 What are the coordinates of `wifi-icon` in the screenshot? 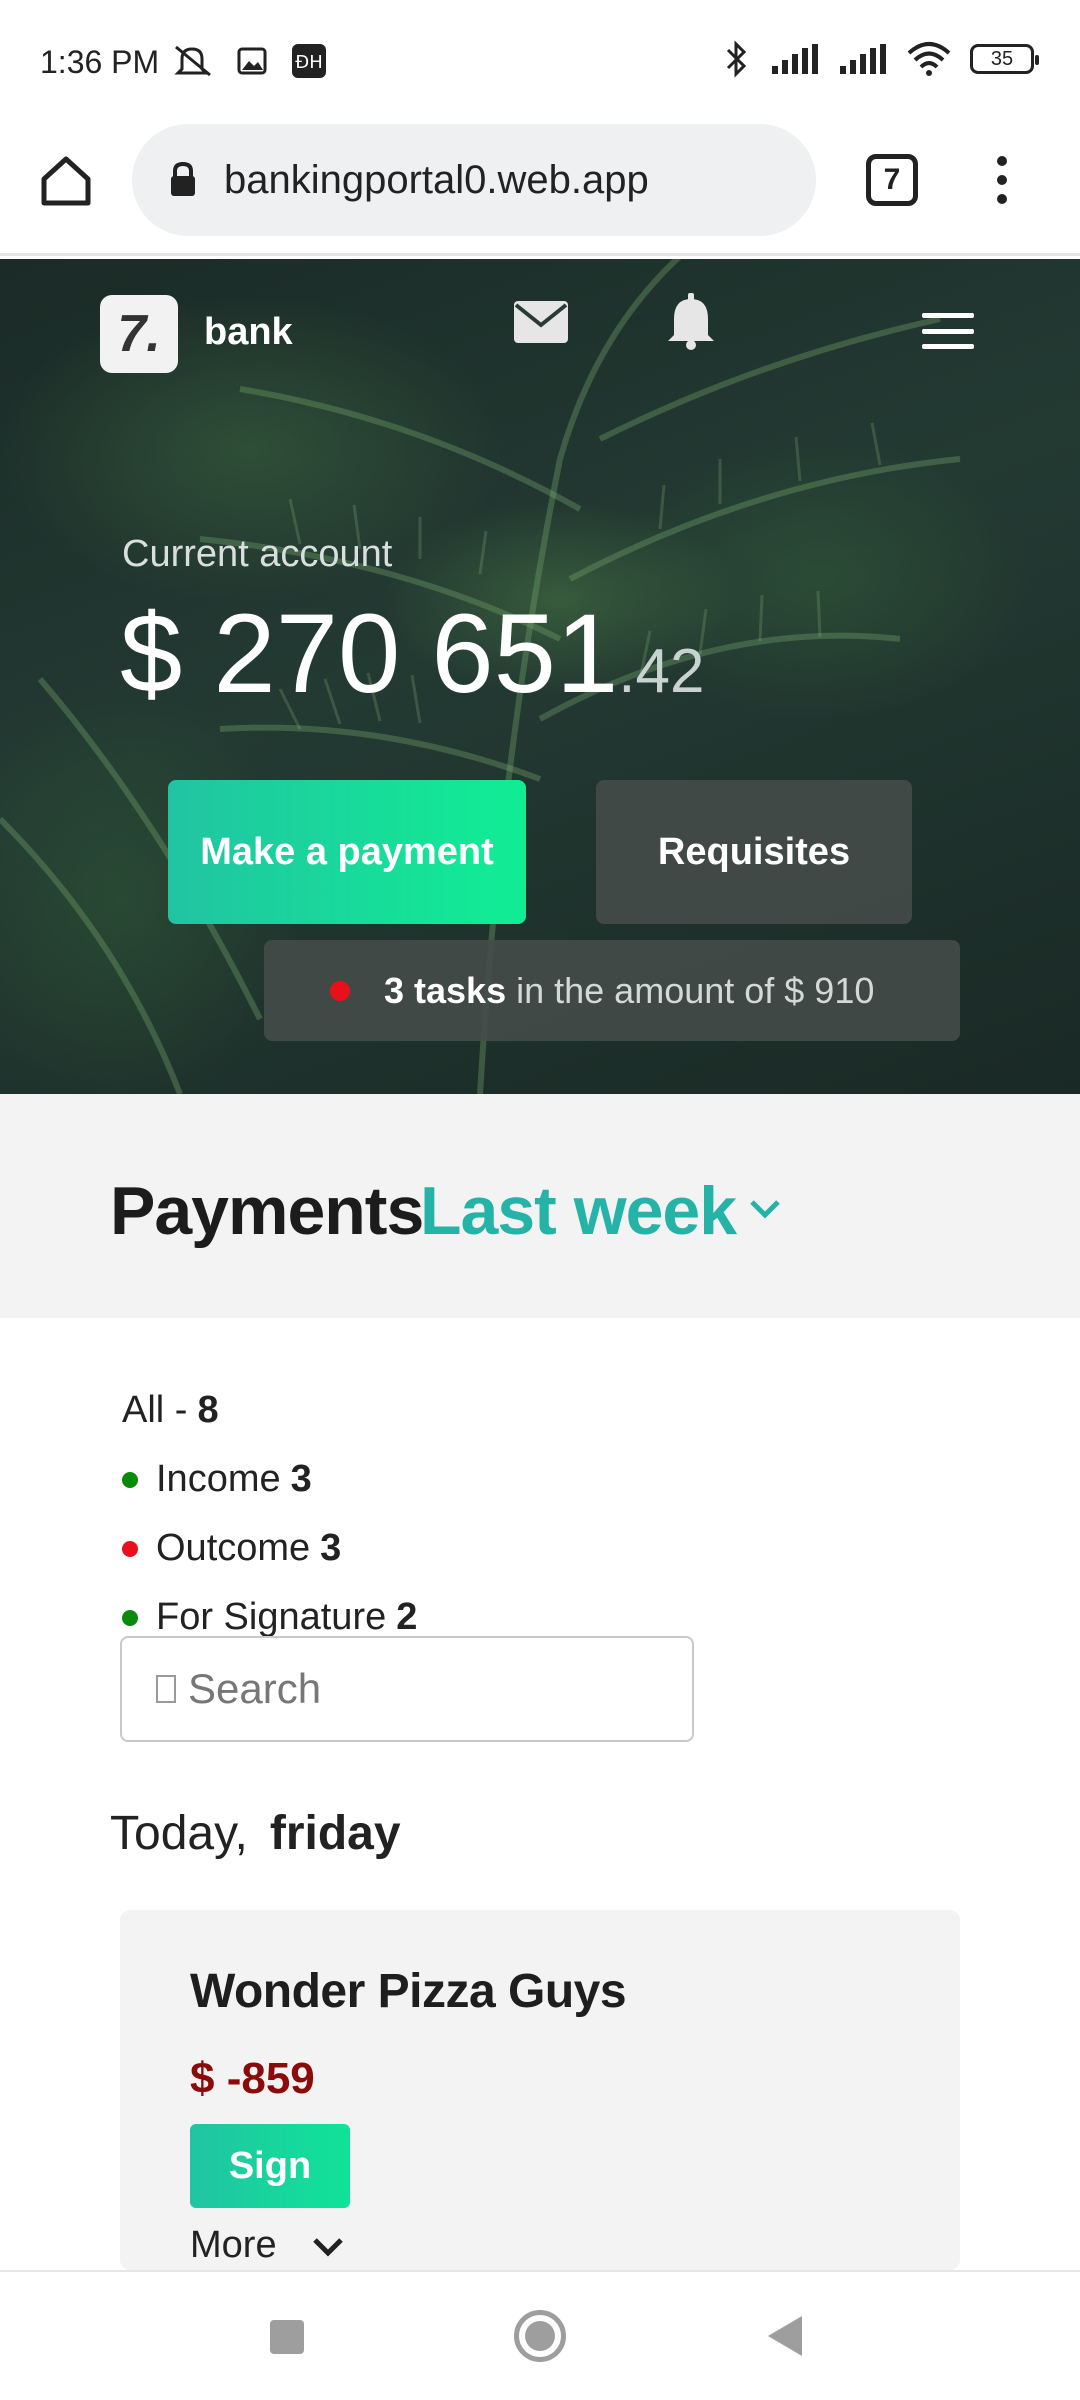 It's located at (929, 59).